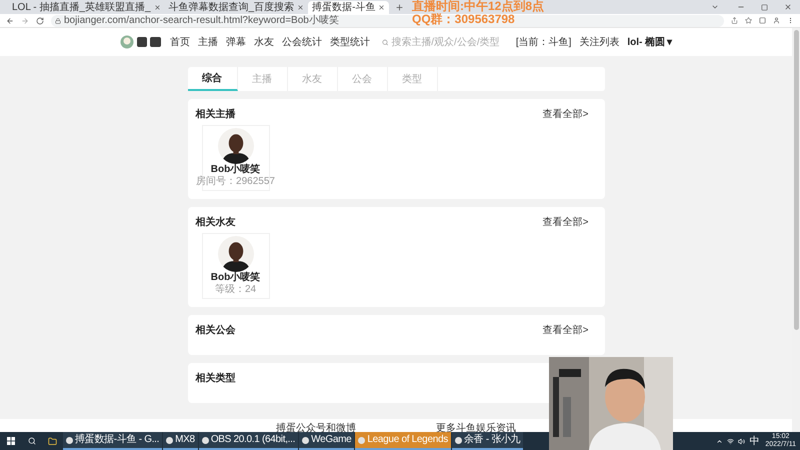 Image resolution: width=800 pixels, height=450 pixels. I want to click on site-logo, so click(141, 42).